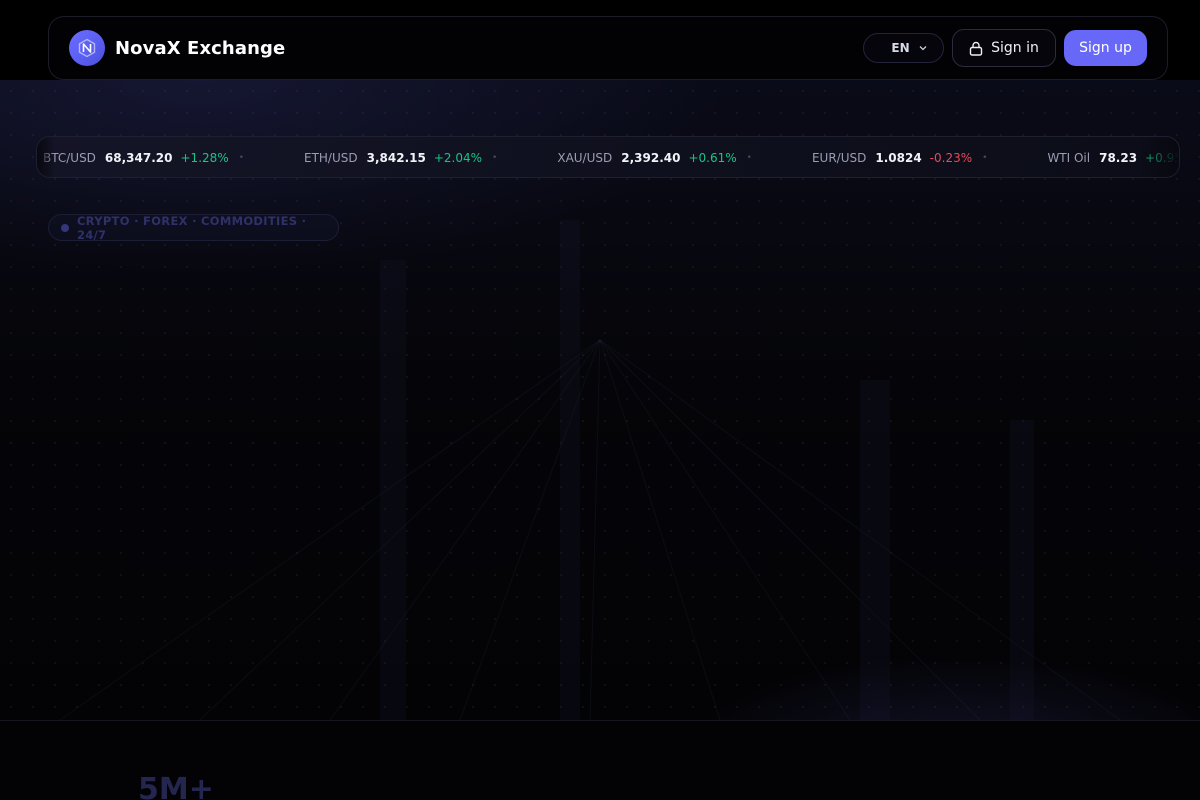  Describe the element at coordinates (200, 48) in the screenshot. I see `brand-name: NovaX Exchange` at that location.